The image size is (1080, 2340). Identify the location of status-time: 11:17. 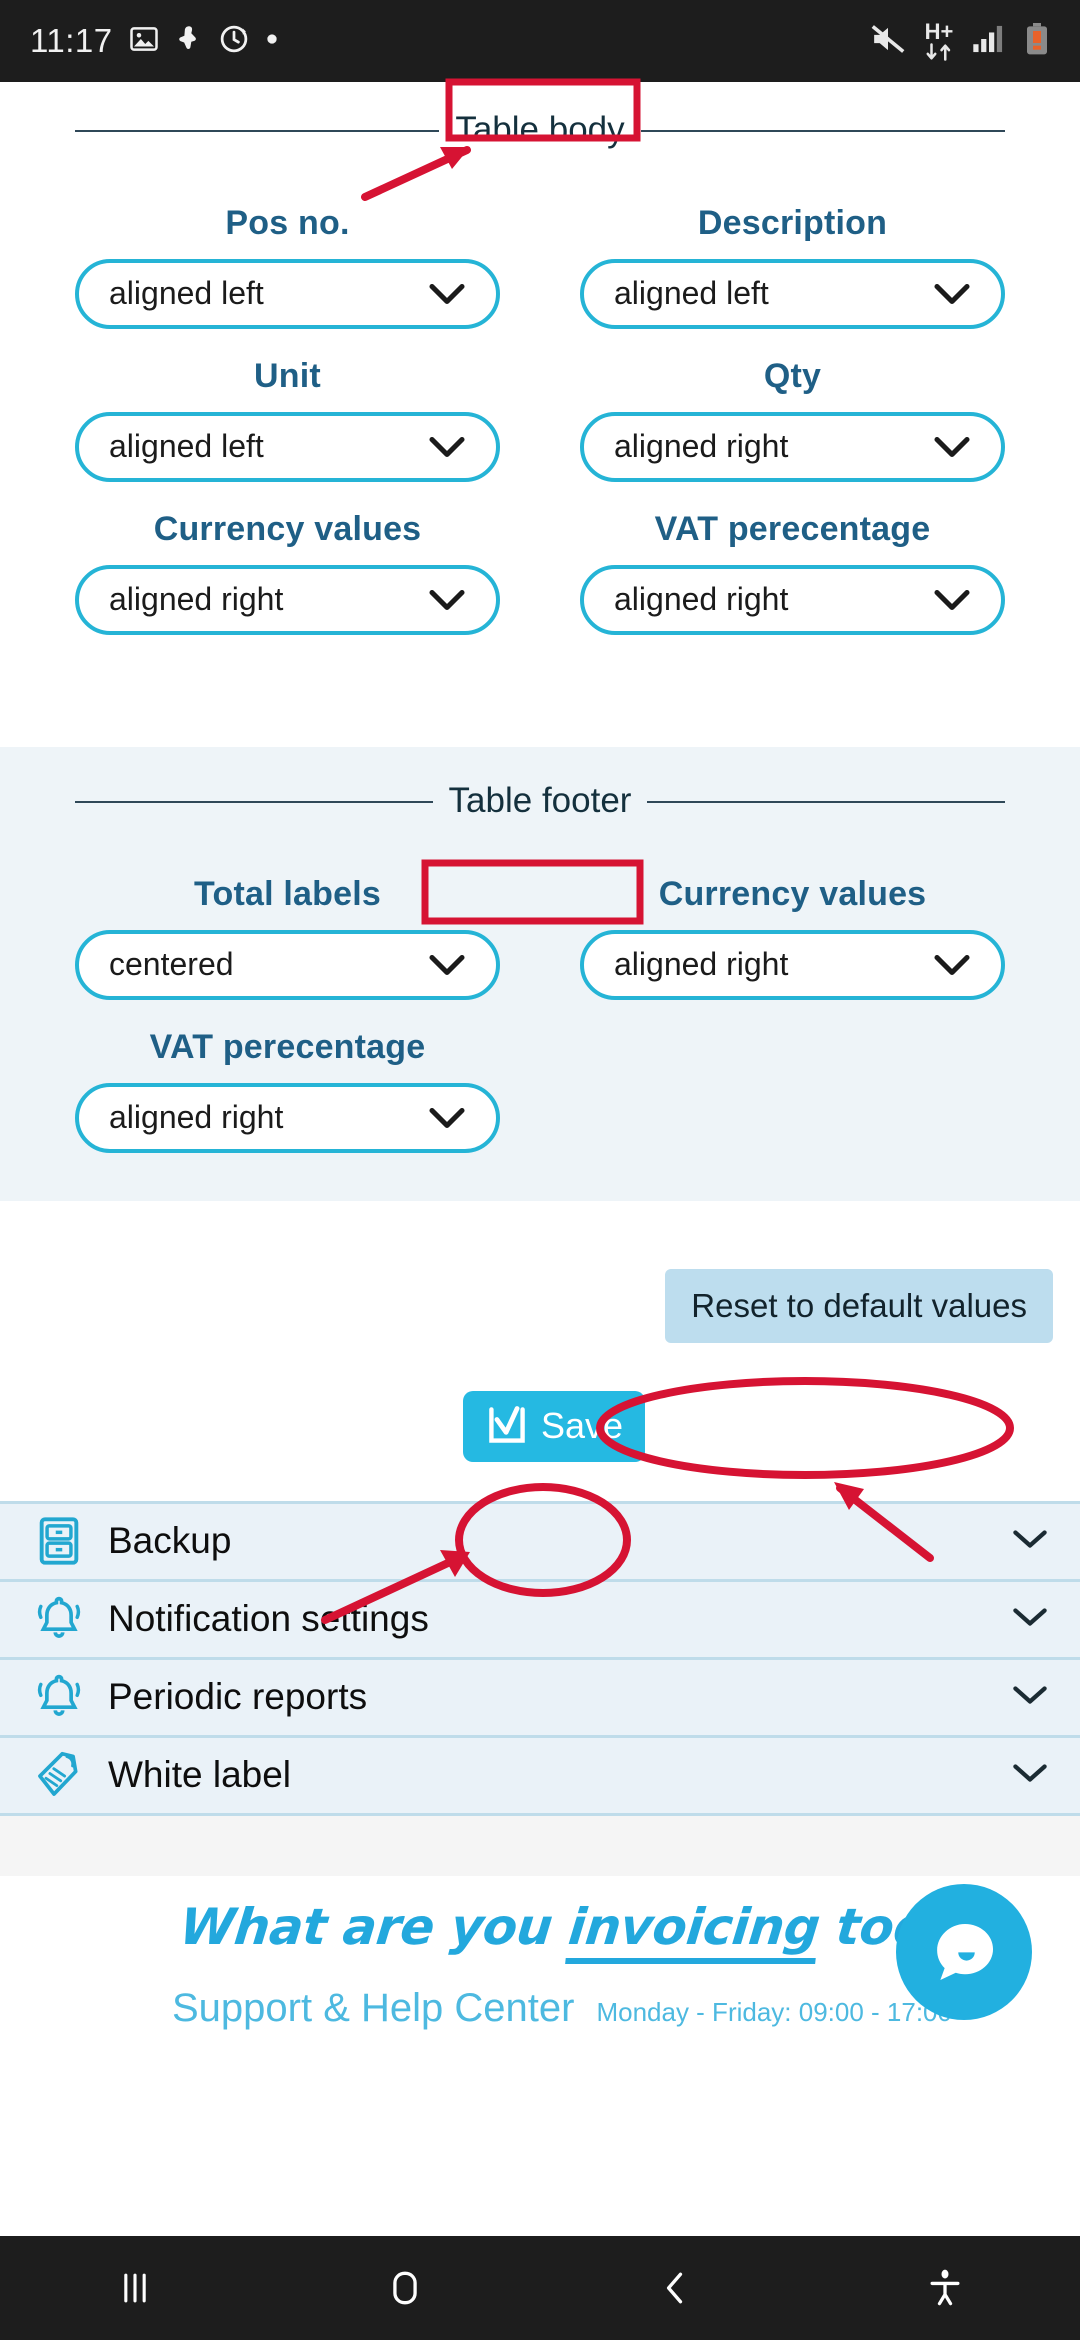
(71, 40).